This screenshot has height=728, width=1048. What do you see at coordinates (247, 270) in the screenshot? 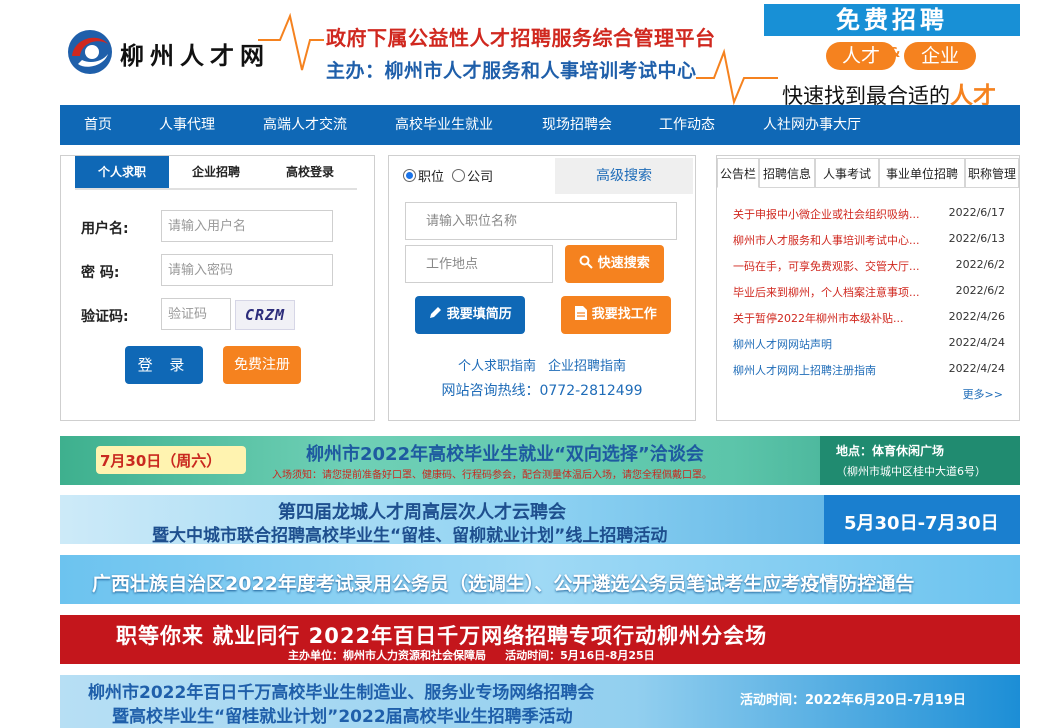
I see `password-input` at bounding box center [247, 270].